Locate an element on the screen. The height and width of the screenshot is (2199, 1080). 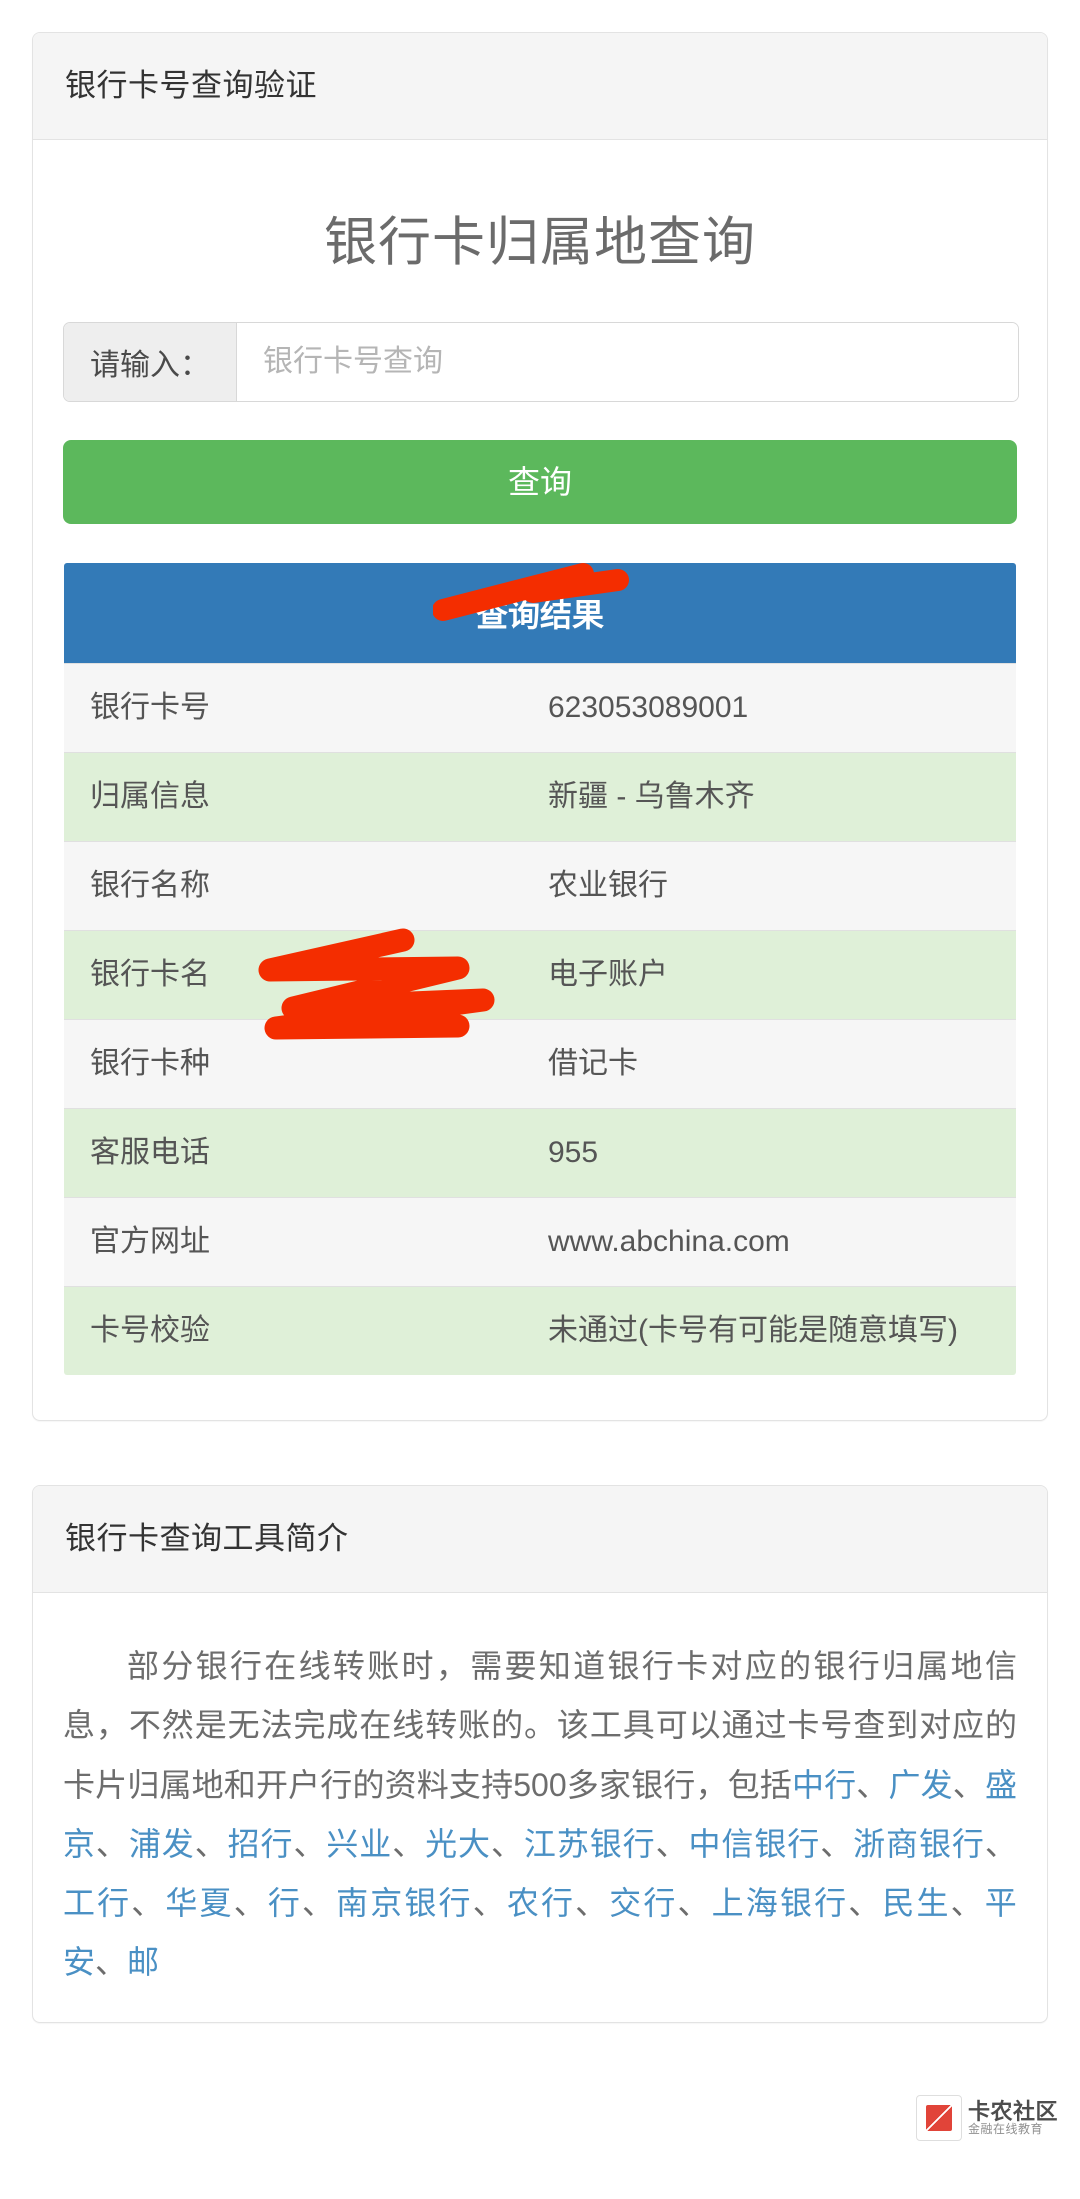
bank-link: 交行 is located at coordinates (643, 1903).